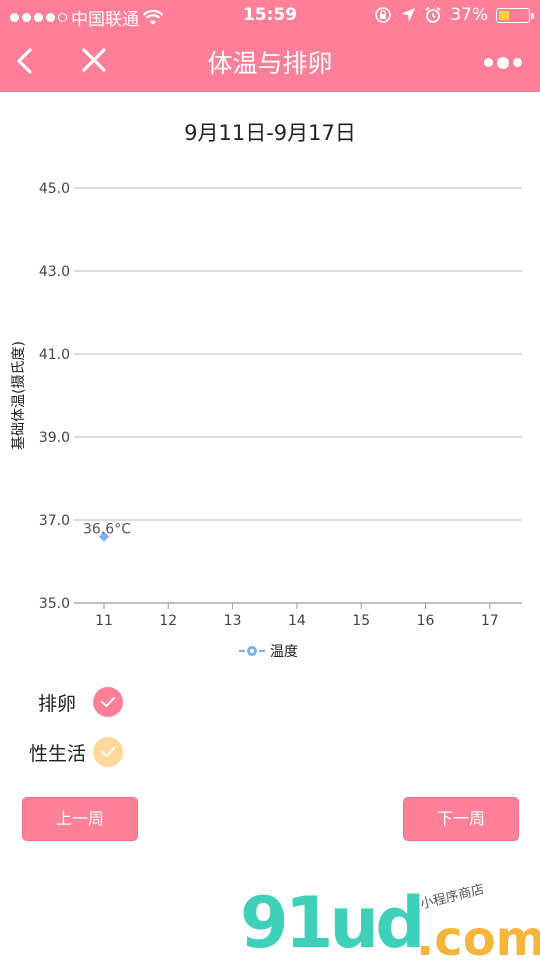  Describe the element at coordinates (469, 15) in the screenshot. I see `battery-percent: 37%` at that location.